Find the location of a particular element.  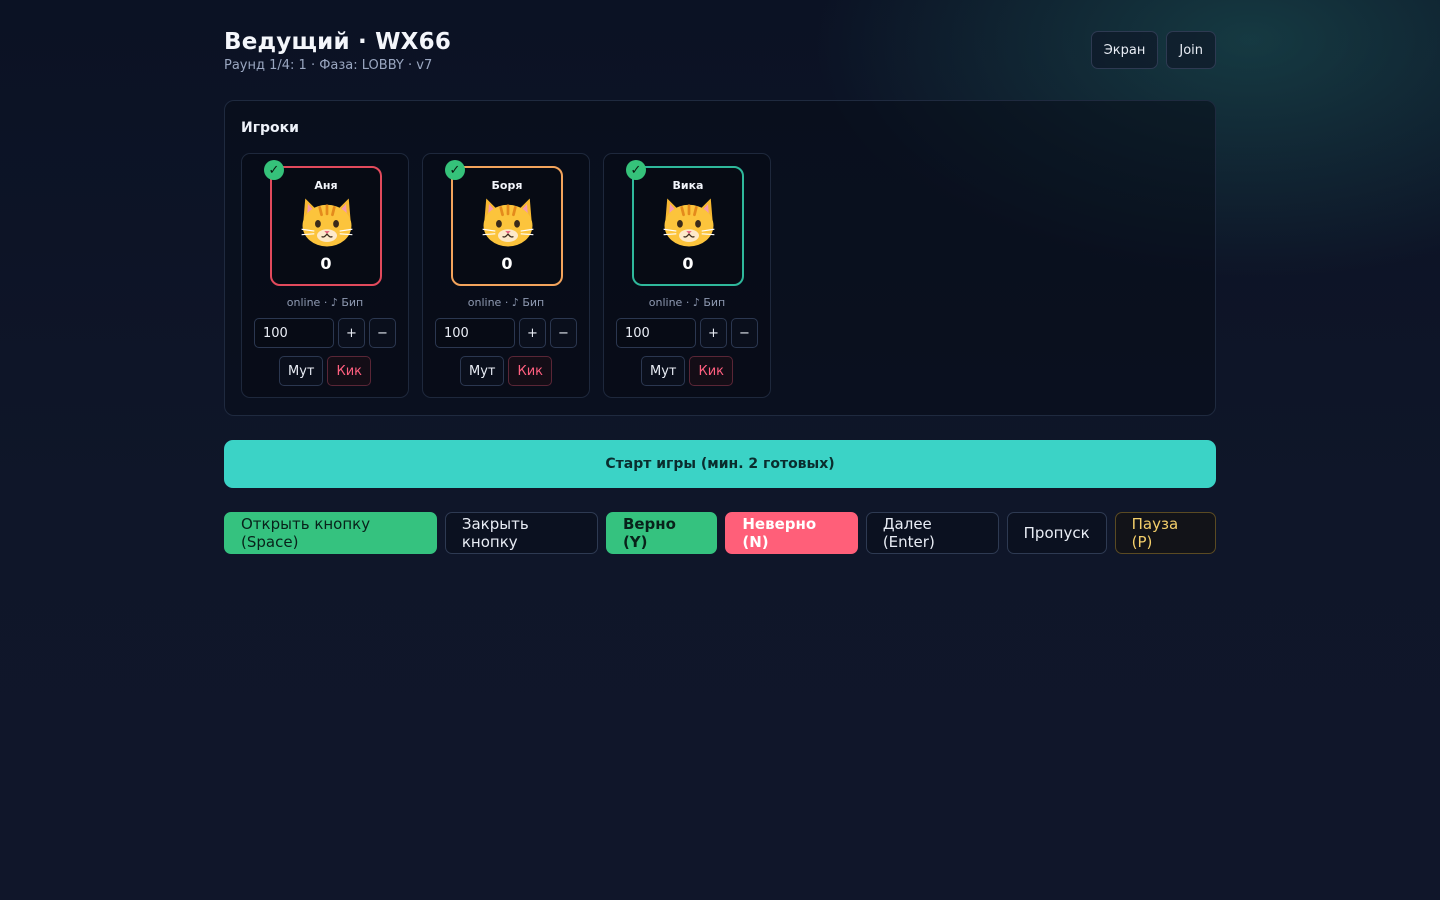

close-buzzer-button: Закрыть кнопку is located at coordinates (521, 533).